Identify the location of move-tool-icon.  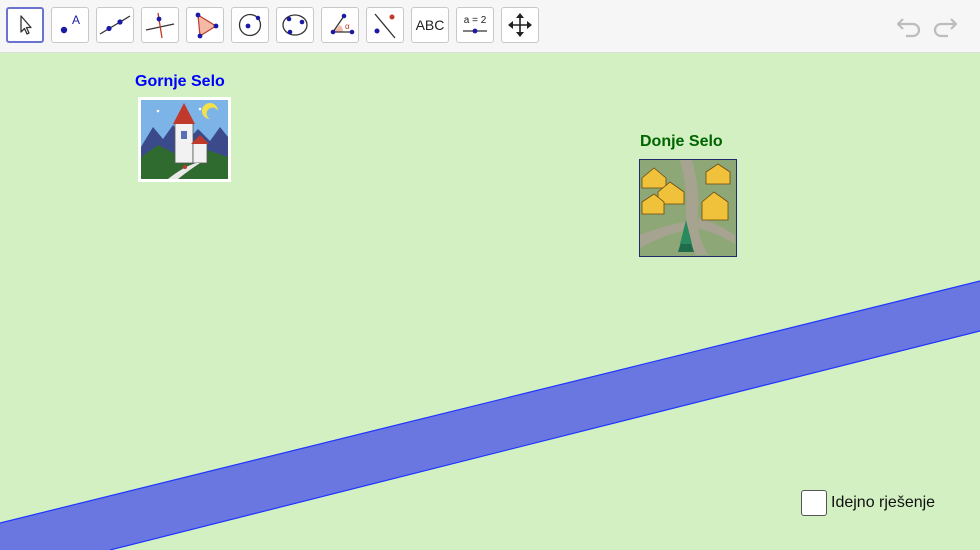
(26, 25).